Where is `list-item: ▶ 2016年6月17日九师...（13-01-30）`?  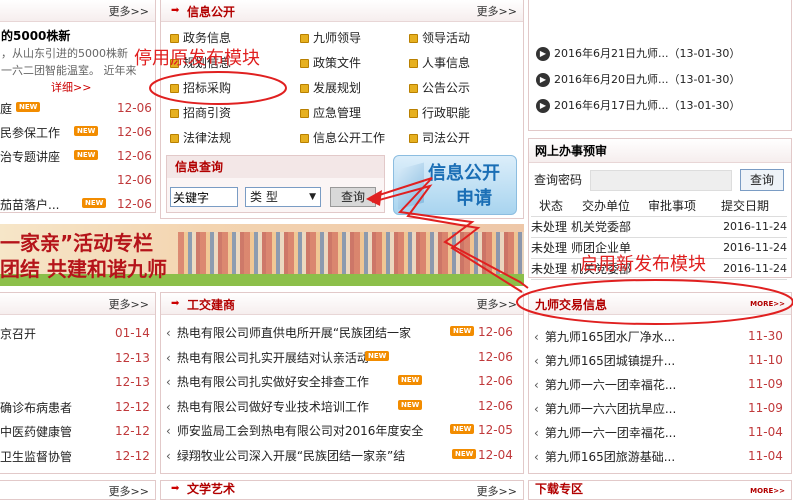 list-item: ▶ 2016年6月17日九师...（13-01-30） is located at coordinates (638, 106).